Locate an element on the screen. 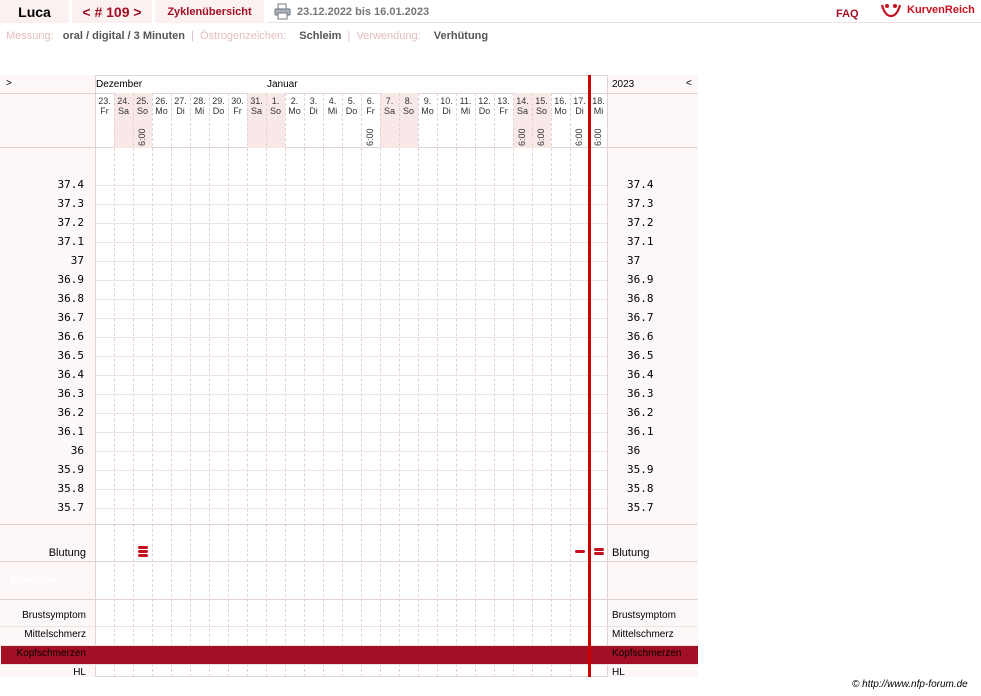 The image size is (981, 696). year-label: 2023 is located at coordinates (623, 84).